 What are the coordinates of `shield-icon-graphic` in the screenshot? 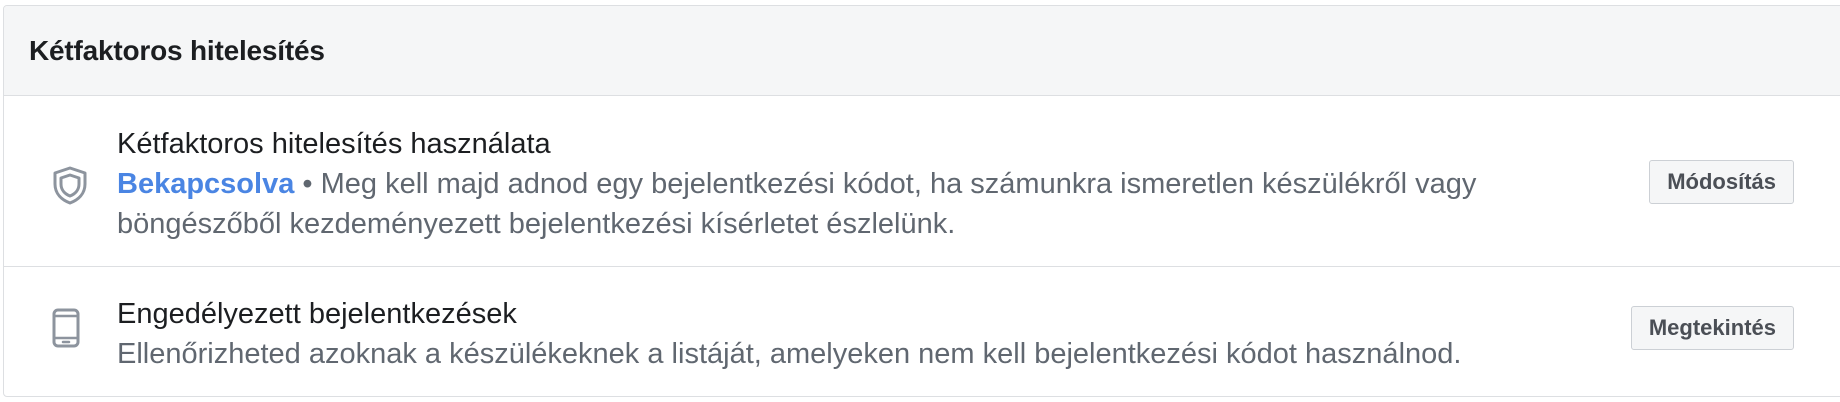 It's located at (70, 185).